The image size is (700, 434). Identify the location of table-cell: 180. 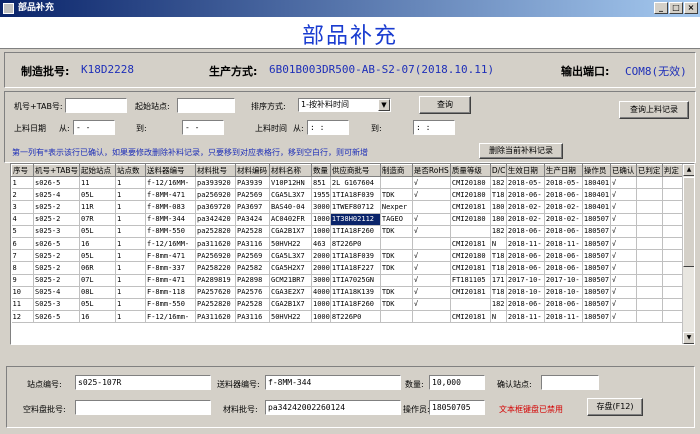
(498, 219).